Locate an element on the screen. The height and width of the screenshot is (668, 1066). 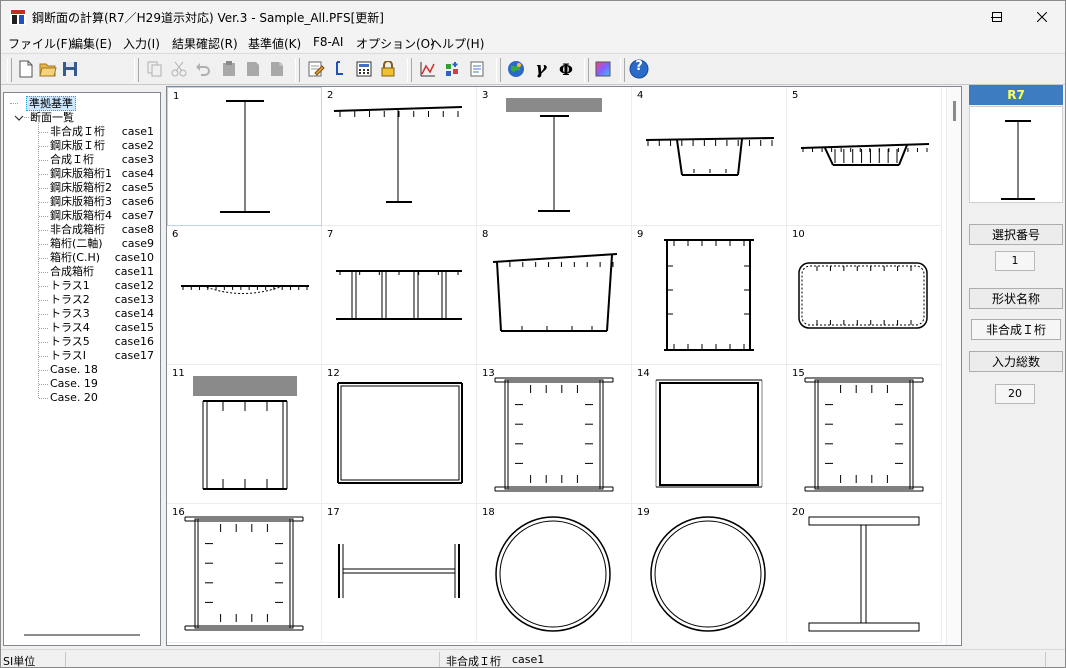
grid-vscroll is located at coordinates (953, 366).